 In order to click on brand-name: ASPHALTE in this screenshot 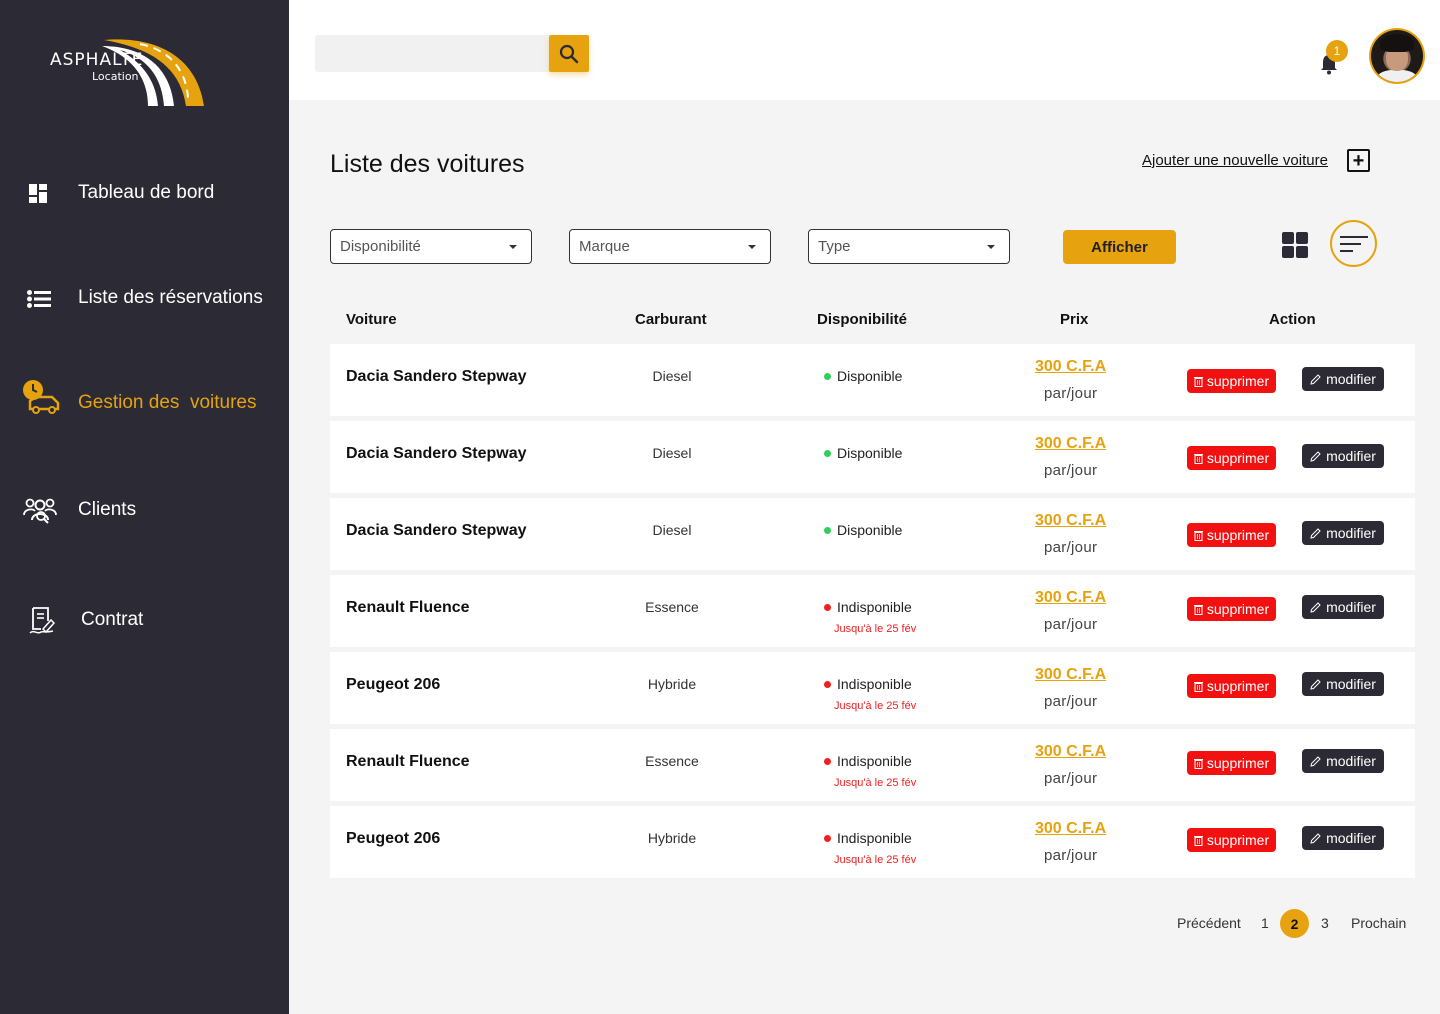, I will do `click(97, 60)`.